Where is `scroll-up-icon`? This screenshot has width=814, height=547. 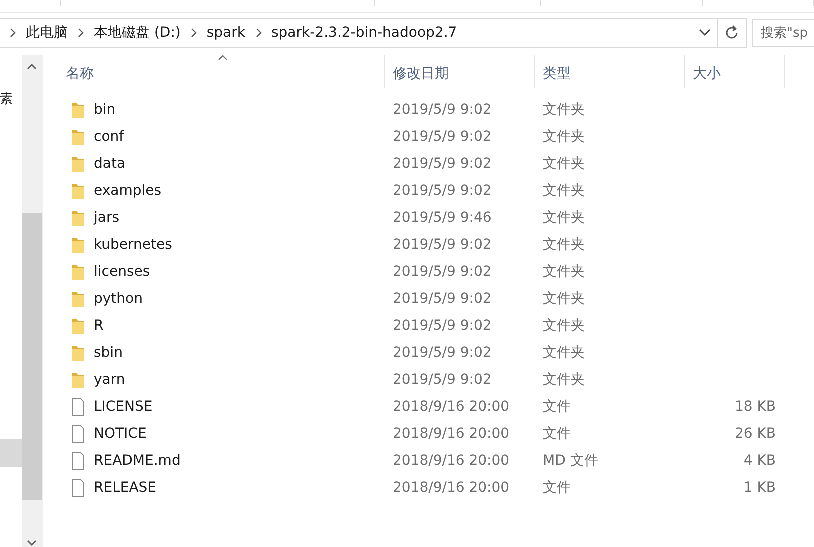 scroll-up-icon is located at coordinates (32, 67).